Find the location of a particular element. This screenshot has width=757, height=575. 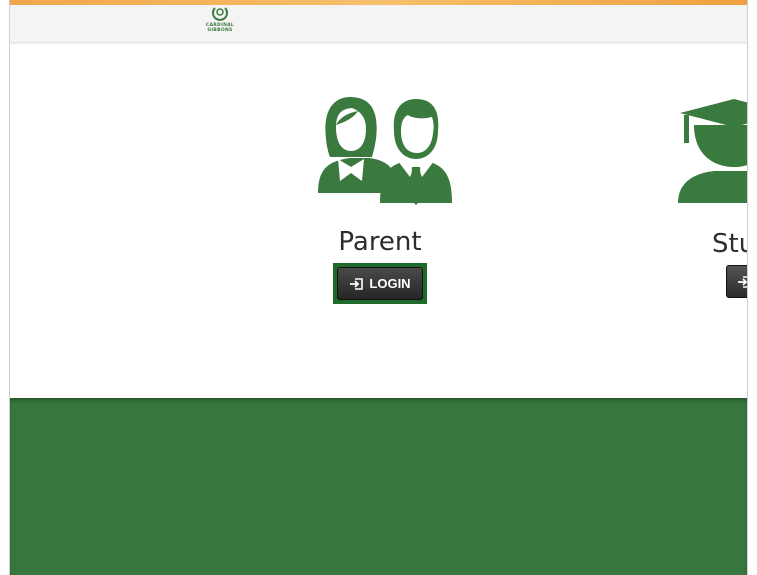

parent-login-label: LOGIN is located at coordinates (390, 283).